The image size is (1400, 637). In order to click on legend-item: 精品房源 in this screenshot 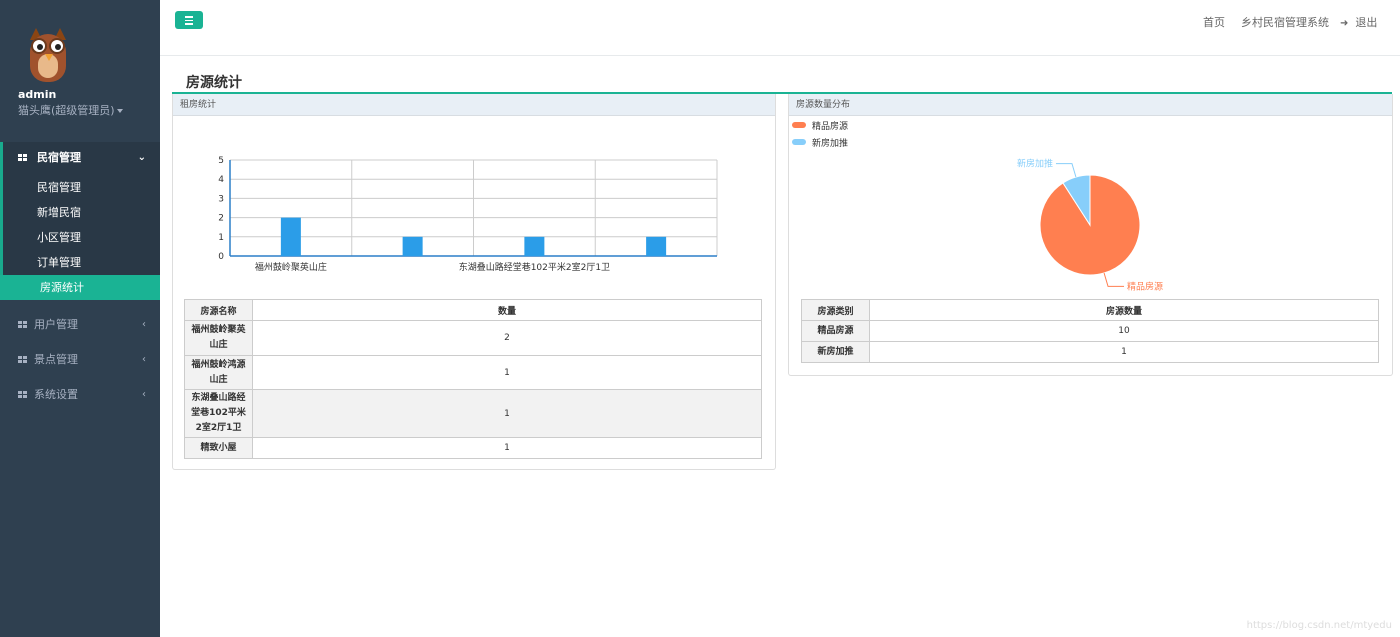, I will do `click(832, 125)`.